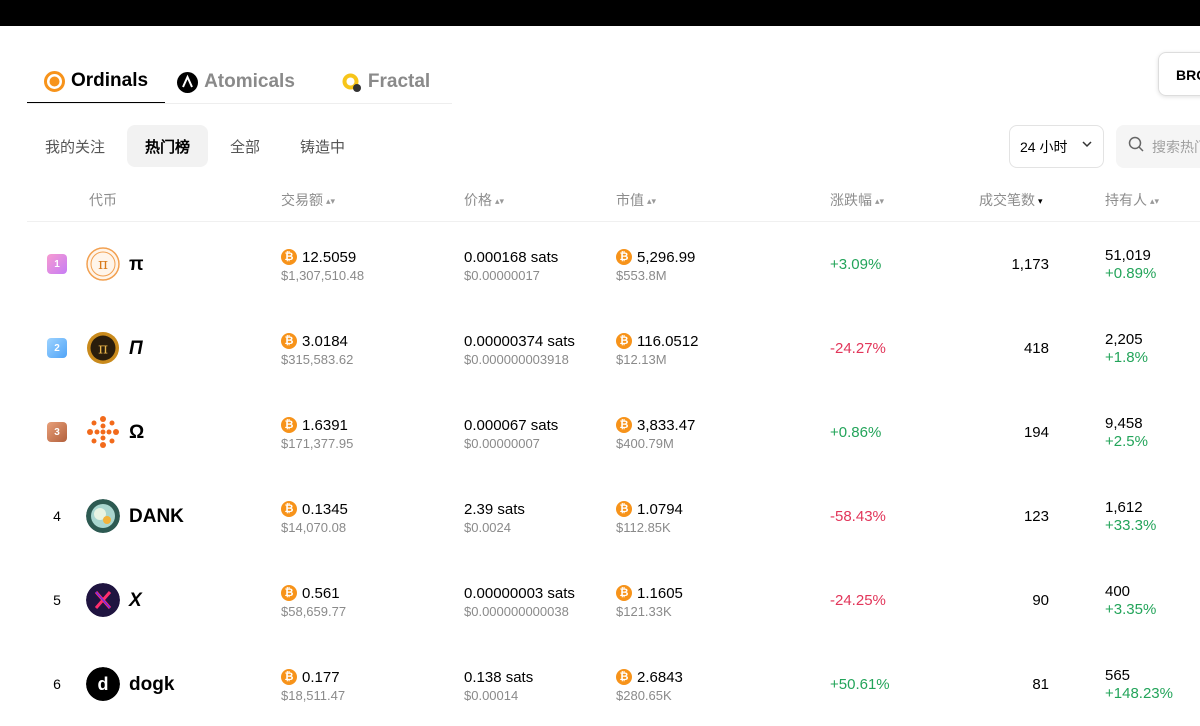 Image resolution: width=1200 pixels, height=726 pixels. I want to click on change-value: -24.25%, so click(858, 600).